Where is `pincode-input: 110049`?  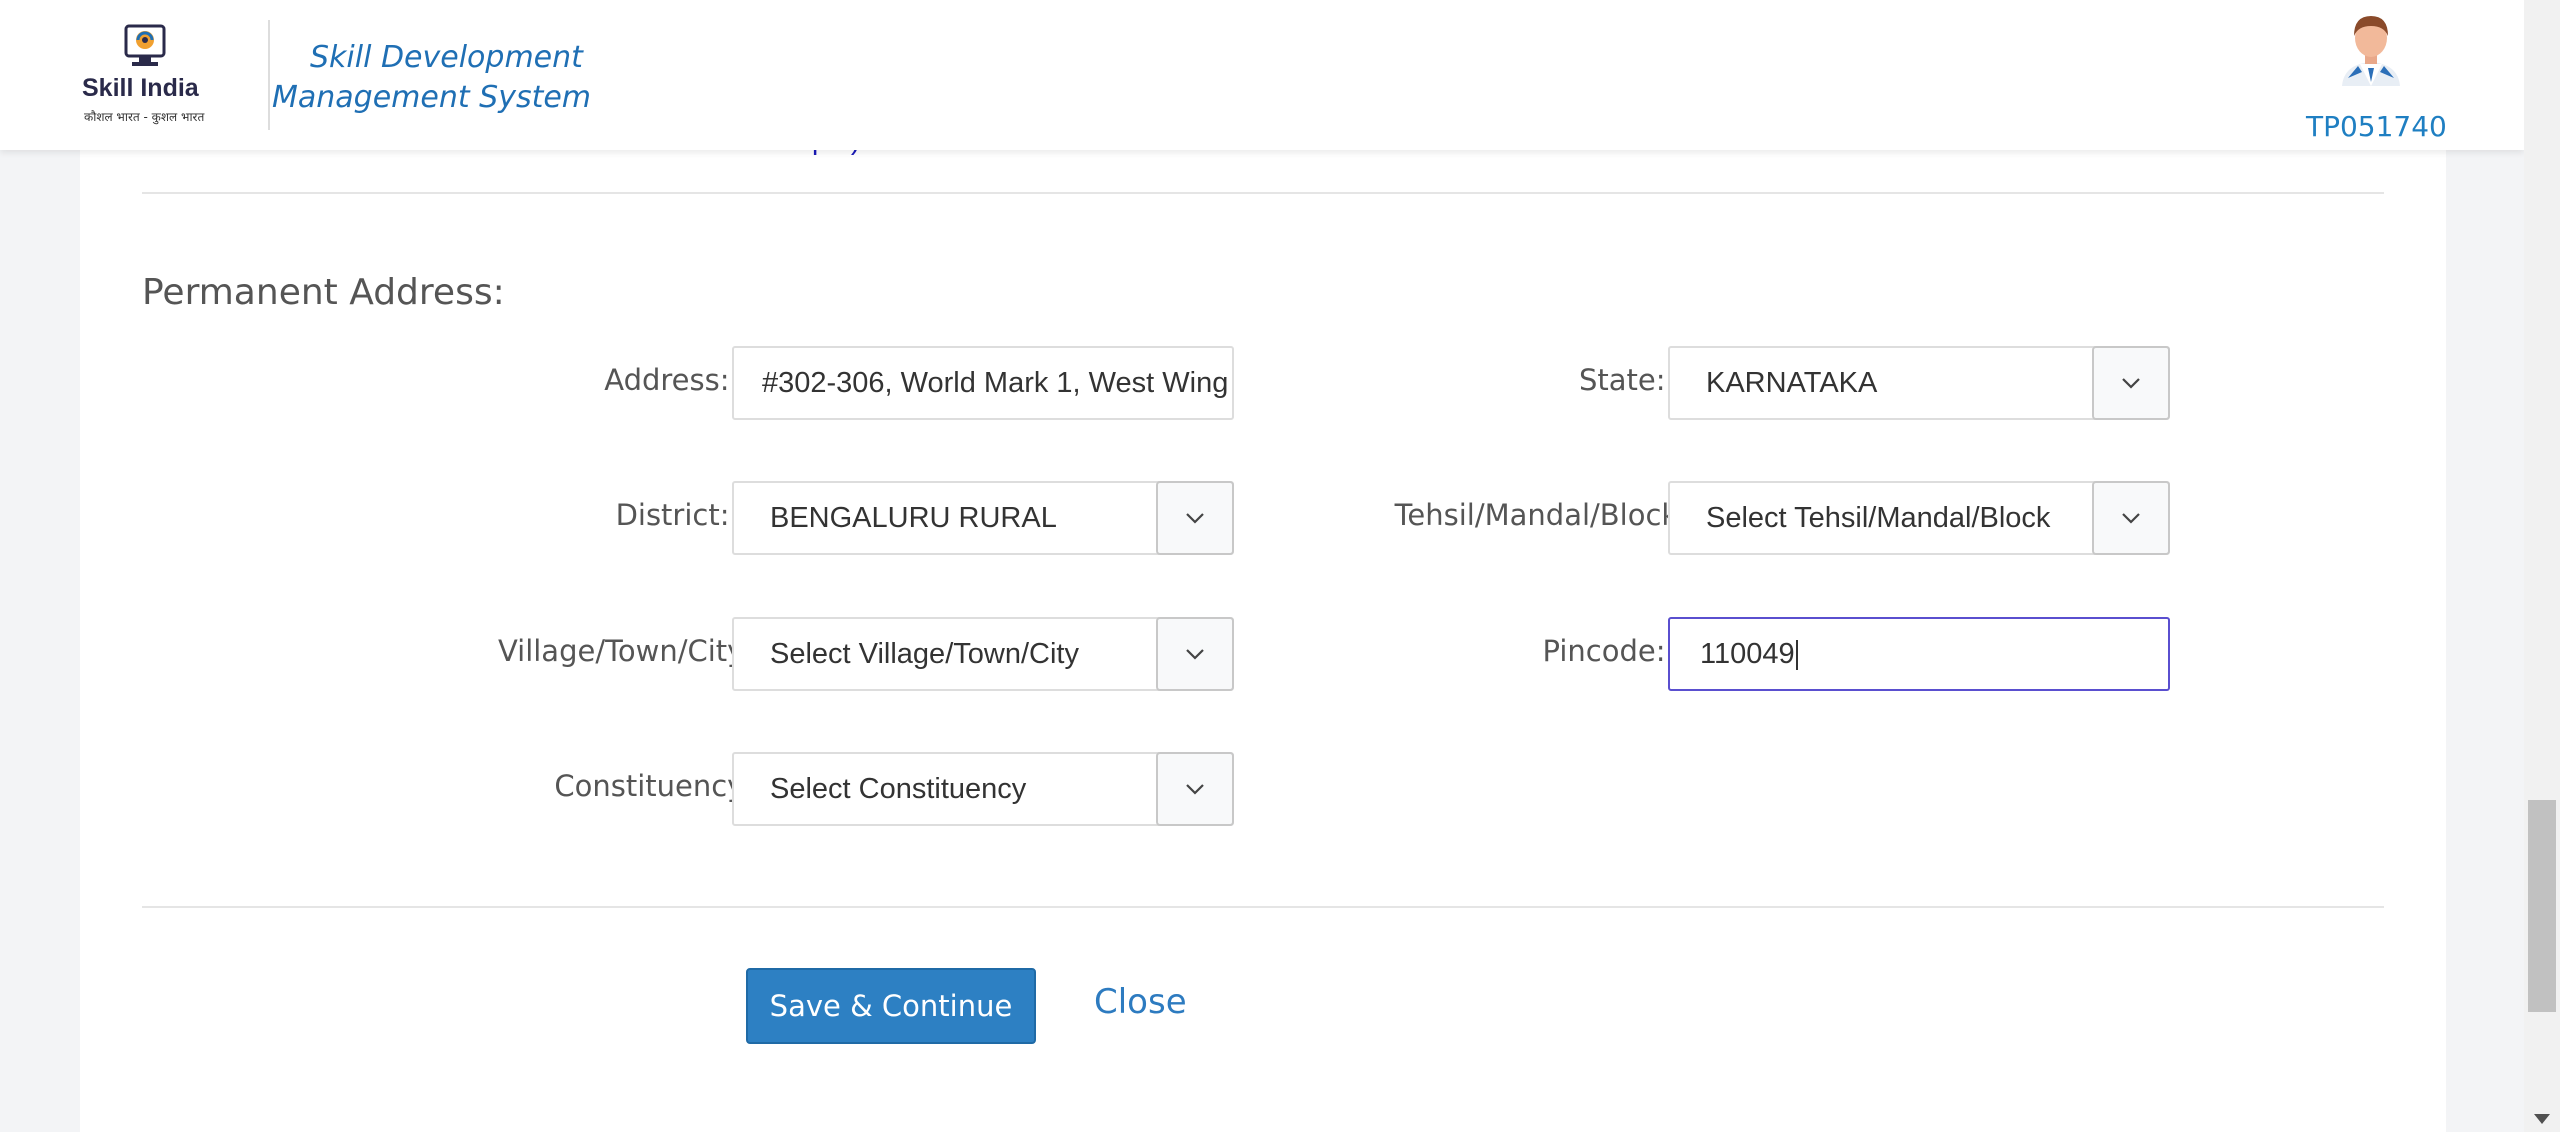 pincode-input: 110049 is located at coordinates (1919, 654).